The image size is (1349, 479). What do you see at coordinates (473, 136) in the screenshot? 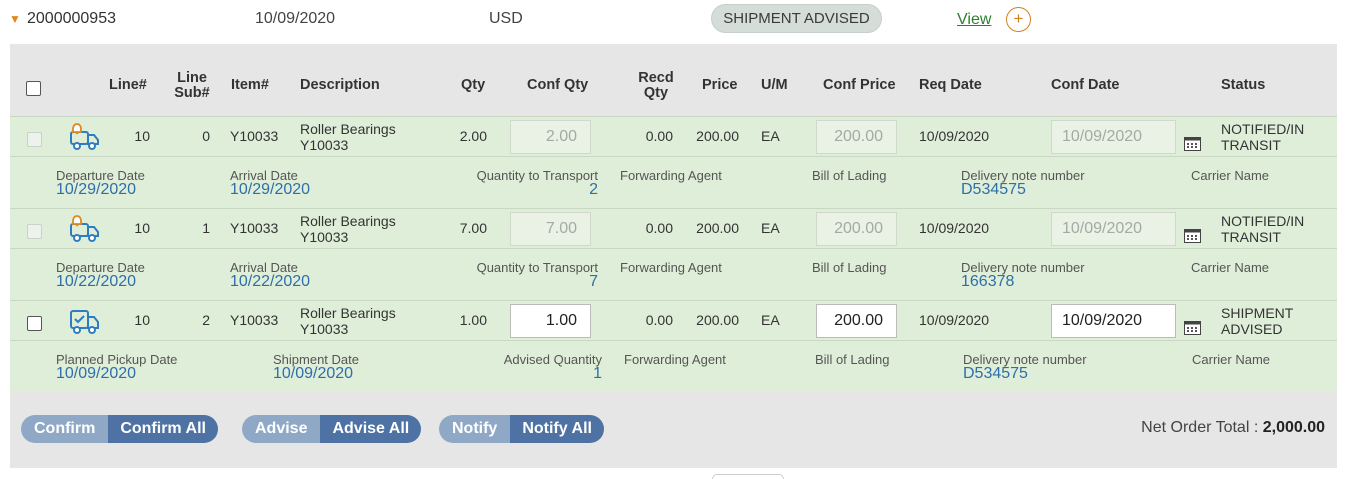
I see `qty-value: 2.00` at bounding box center [473, 136].